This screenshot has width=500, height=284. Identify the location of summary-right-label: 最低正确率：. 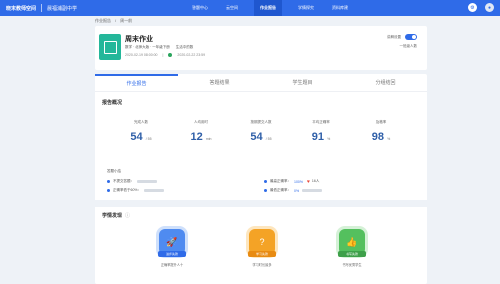
(280, 190).